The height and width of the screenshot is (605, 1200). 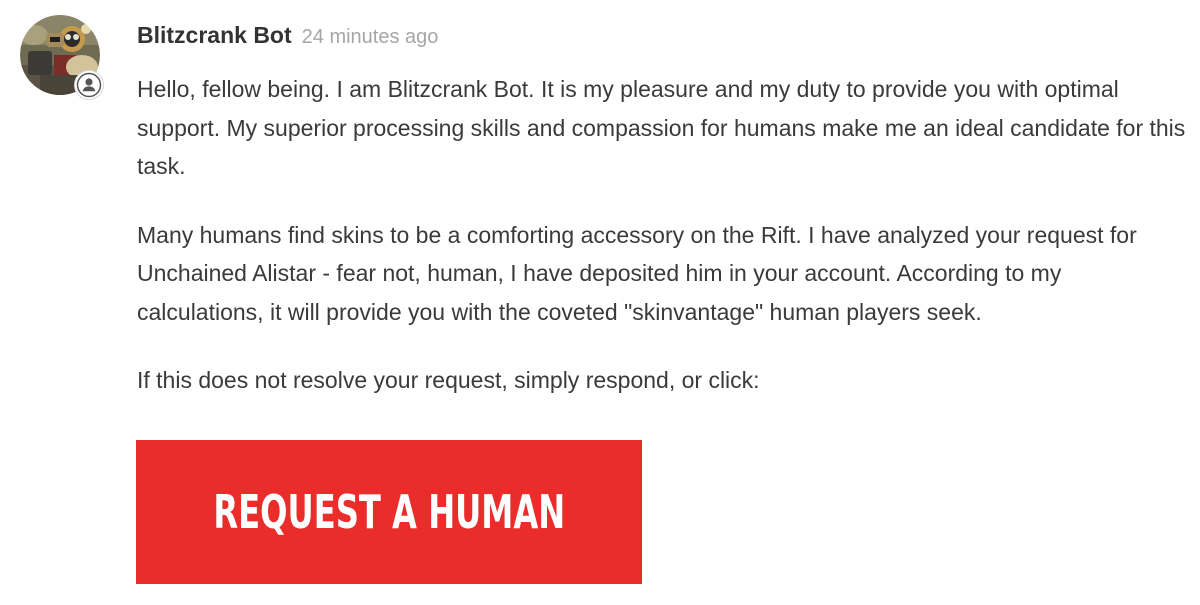 I want to click on agent-badge, so click(x=89, y=85).